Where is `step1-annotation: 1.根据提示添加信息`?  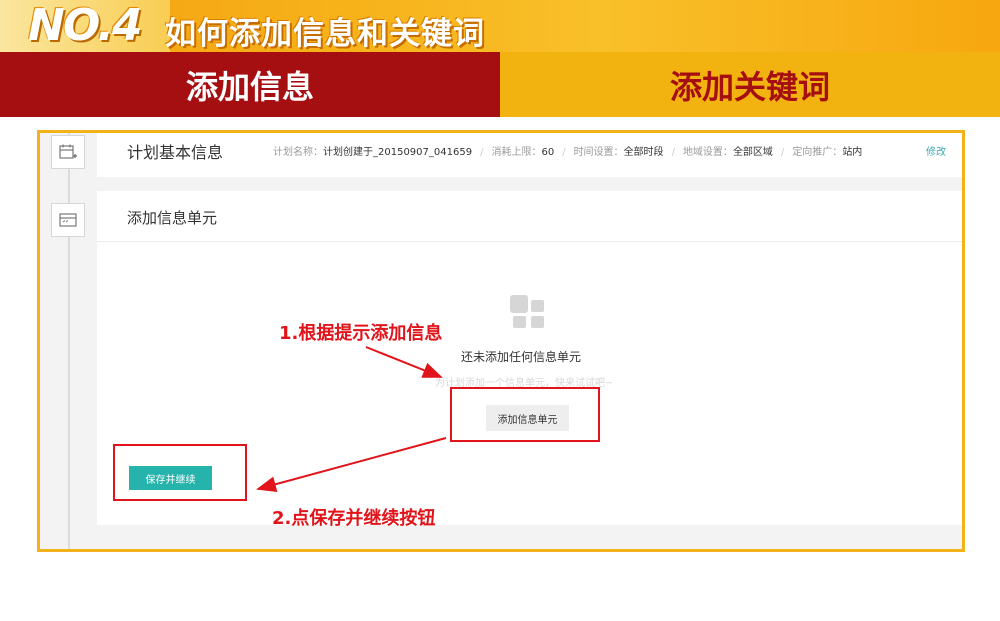 step1-annotation: 1.根据提示添加信息 is located at coordinates (361, 333).